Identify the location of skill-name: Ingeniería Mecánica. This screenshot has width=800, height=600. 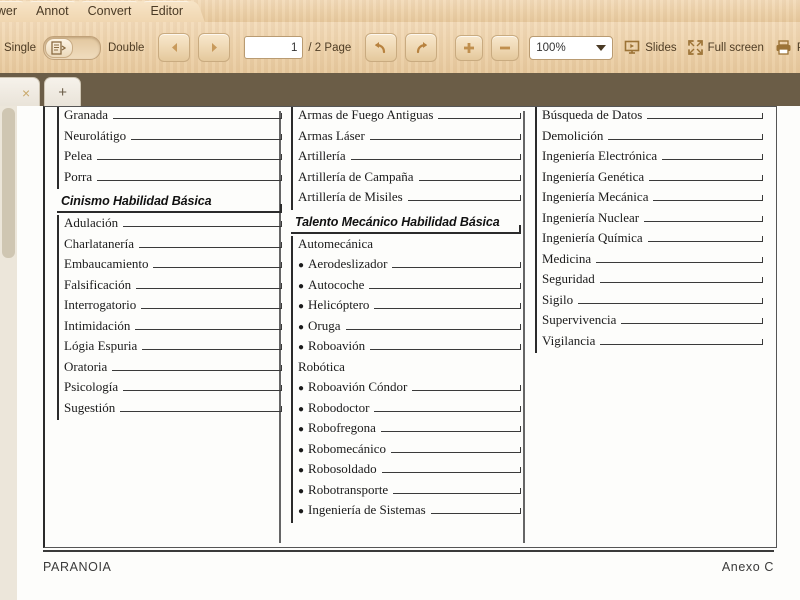
(595, 196).